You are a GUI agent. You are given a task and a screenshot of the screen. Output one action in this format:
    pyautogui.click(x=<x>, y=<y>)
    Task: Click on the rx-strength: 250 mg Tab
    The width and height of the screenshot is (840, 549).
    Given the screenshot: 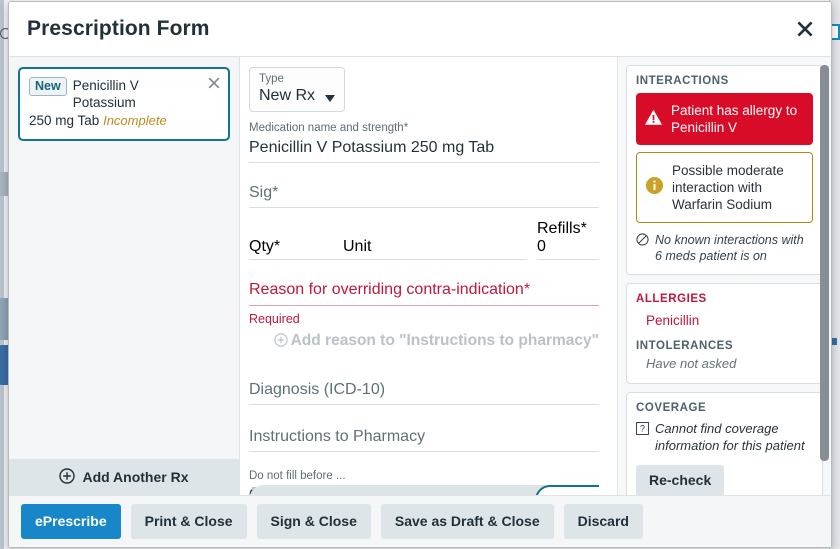 What is the action you would take?
    pyautogui.click(x=64, y=120)
    